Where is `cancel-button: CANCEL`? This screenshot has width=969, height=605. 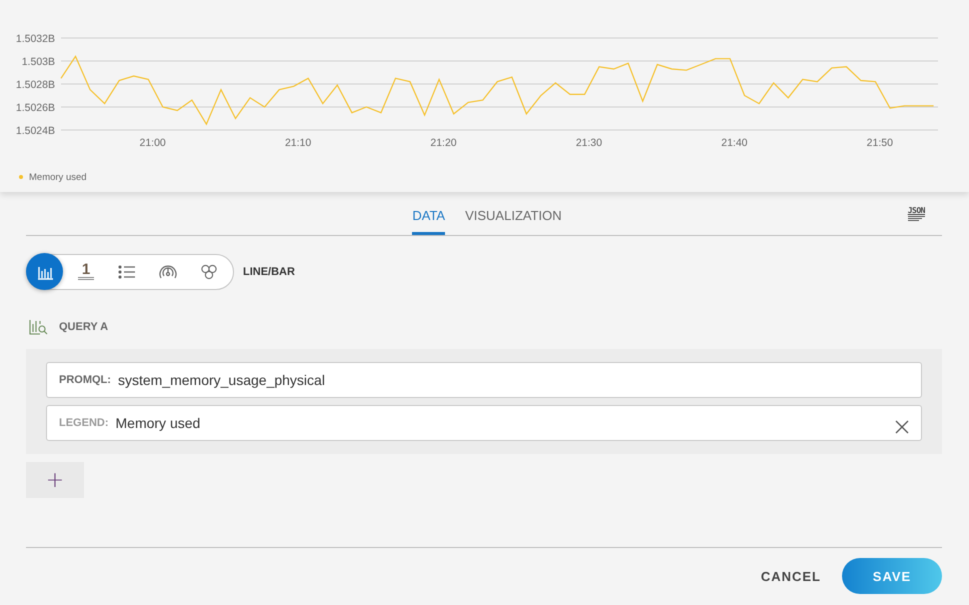 cancel-button: CANCEL is located at coordinates (790, 576).